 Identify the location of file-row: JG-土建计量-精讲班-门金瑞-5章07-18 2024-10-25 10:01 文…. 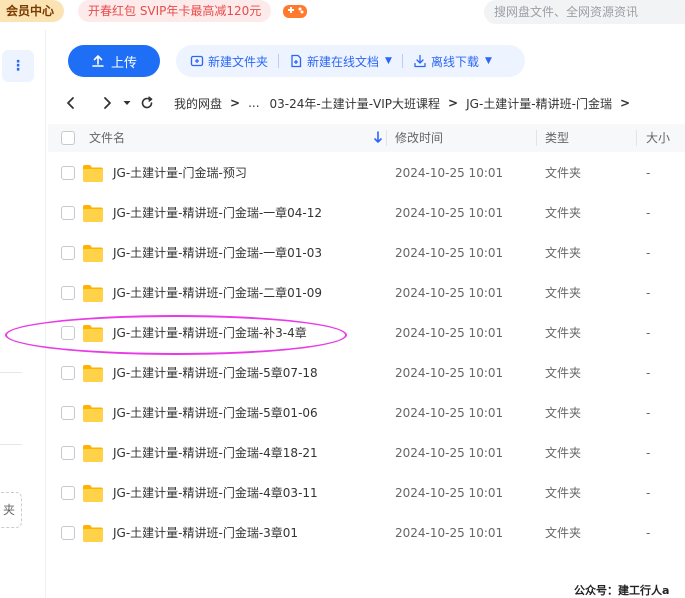
(366, 373).